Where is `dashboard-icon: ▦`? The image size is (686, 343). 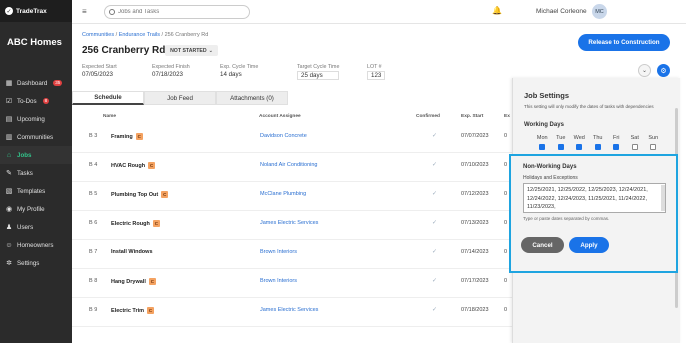 dashboard-icon: ▦ is located at coordinates (9, 83).